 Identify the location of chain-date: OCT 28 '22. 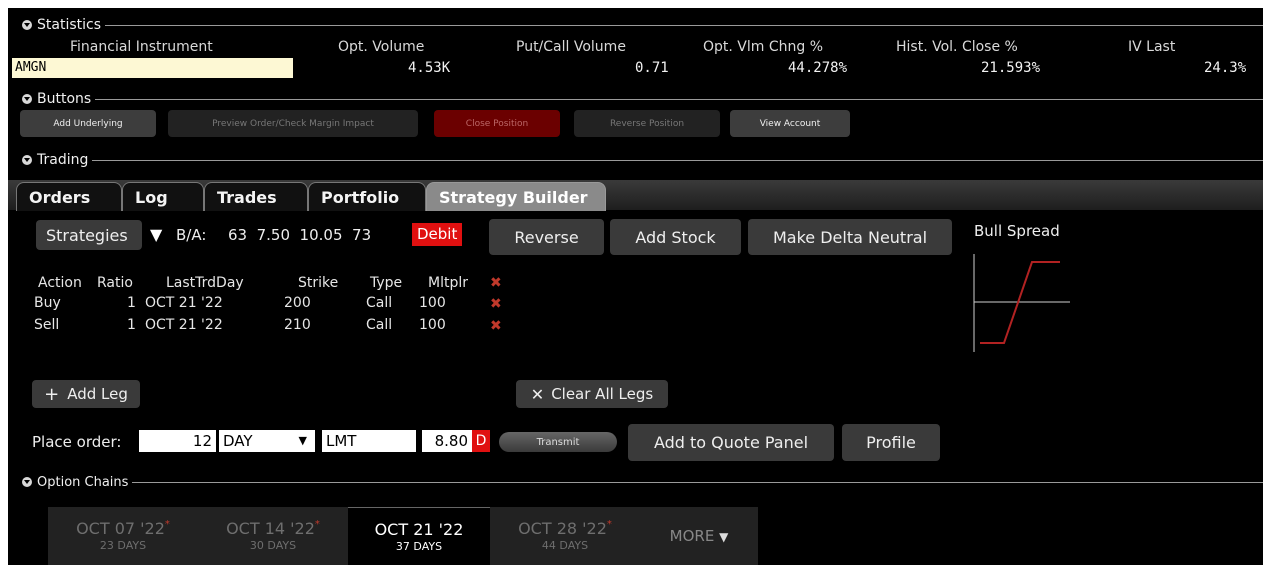
(562, 528).